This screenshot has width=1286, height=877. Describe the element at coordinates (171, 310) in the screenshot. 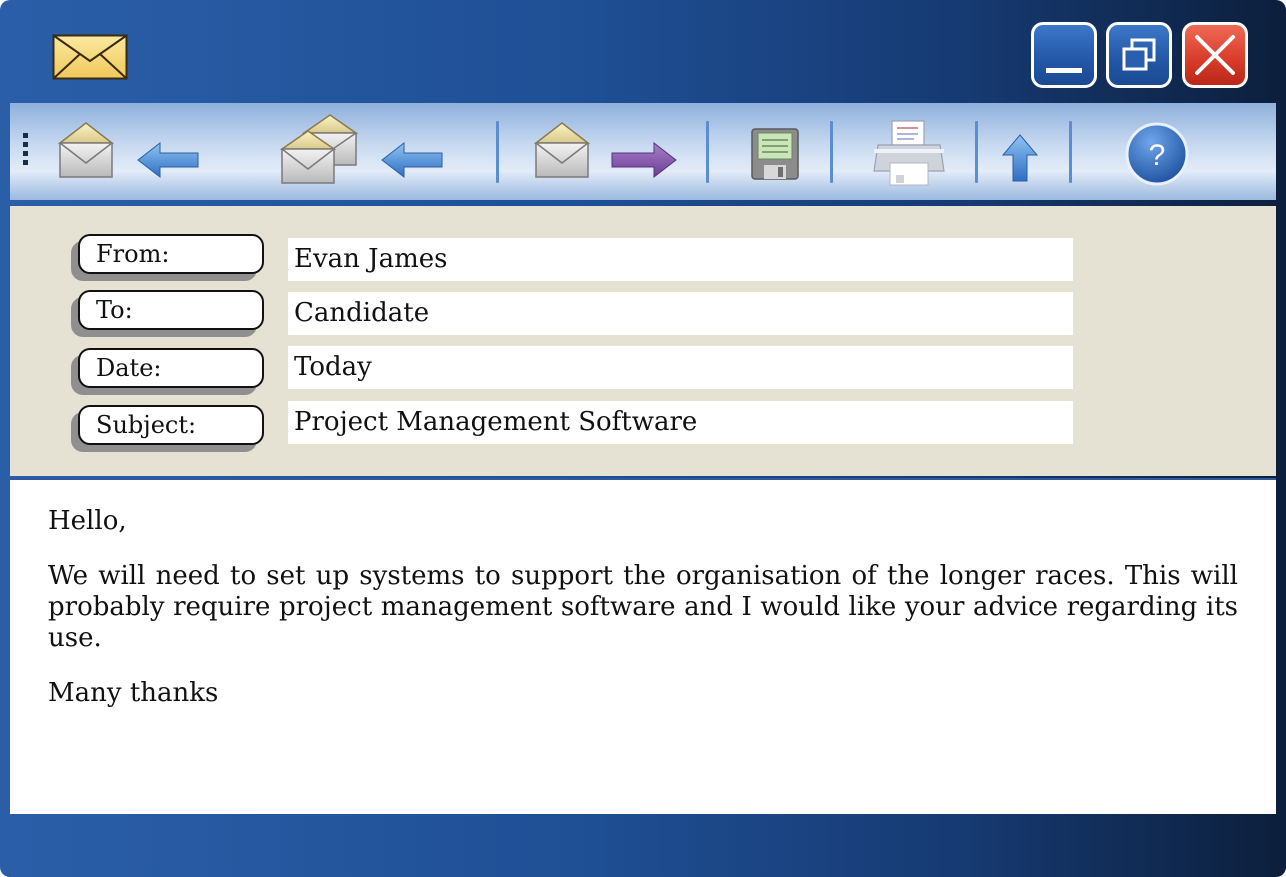

I see `to-label: To:` at that location.